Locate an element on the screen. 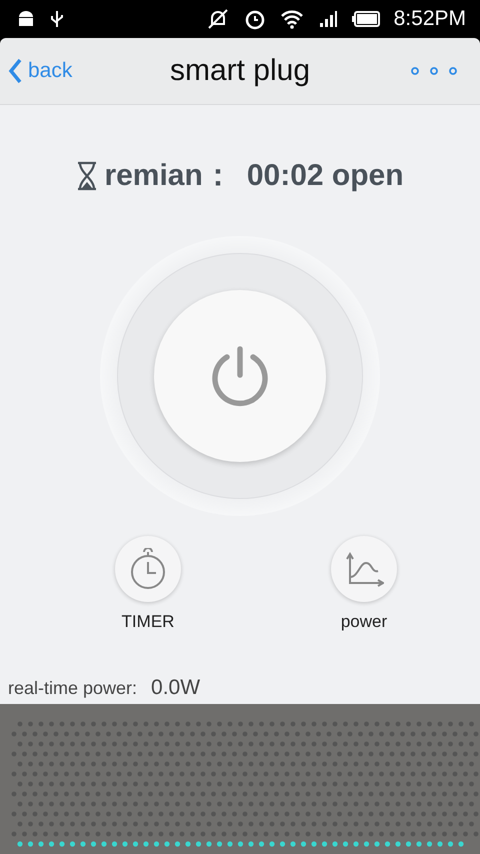  line-chart-icon is located at coordinates (364, 569).